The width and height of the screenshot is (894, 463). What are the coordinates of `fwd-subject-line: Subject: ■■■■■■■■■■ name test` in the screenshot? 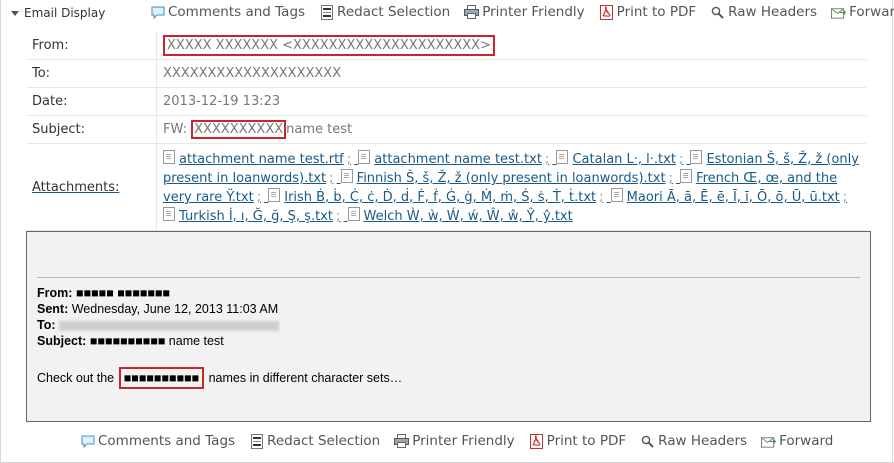 It's located at (158, 341).